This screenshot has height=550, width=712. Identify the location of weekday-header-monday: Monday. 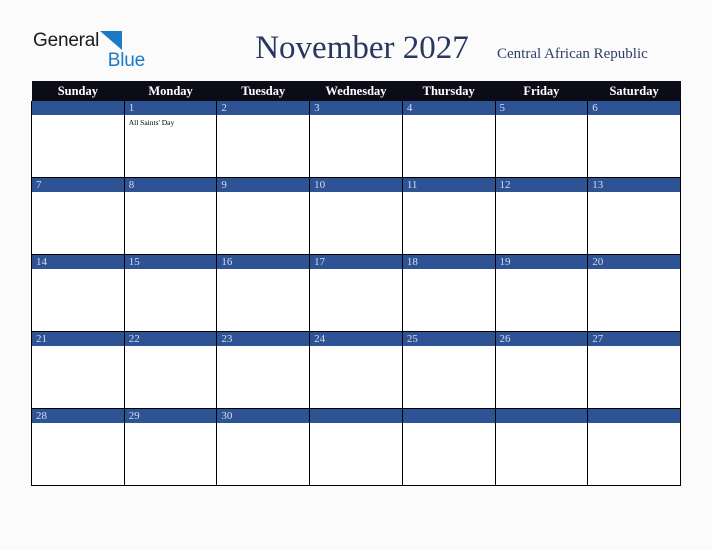
(170, 91).